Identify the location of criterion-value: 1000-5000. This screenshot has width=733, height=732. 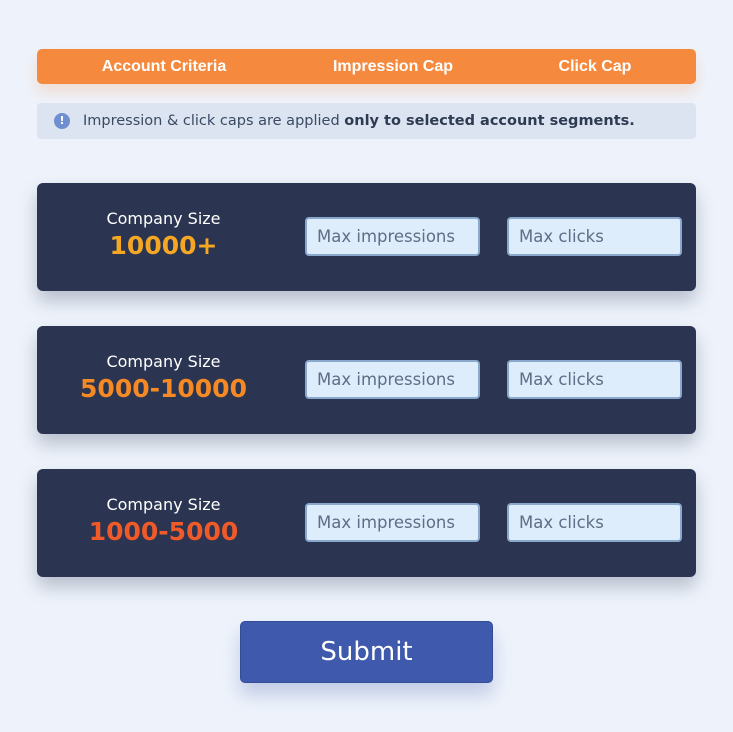
(163, 531).